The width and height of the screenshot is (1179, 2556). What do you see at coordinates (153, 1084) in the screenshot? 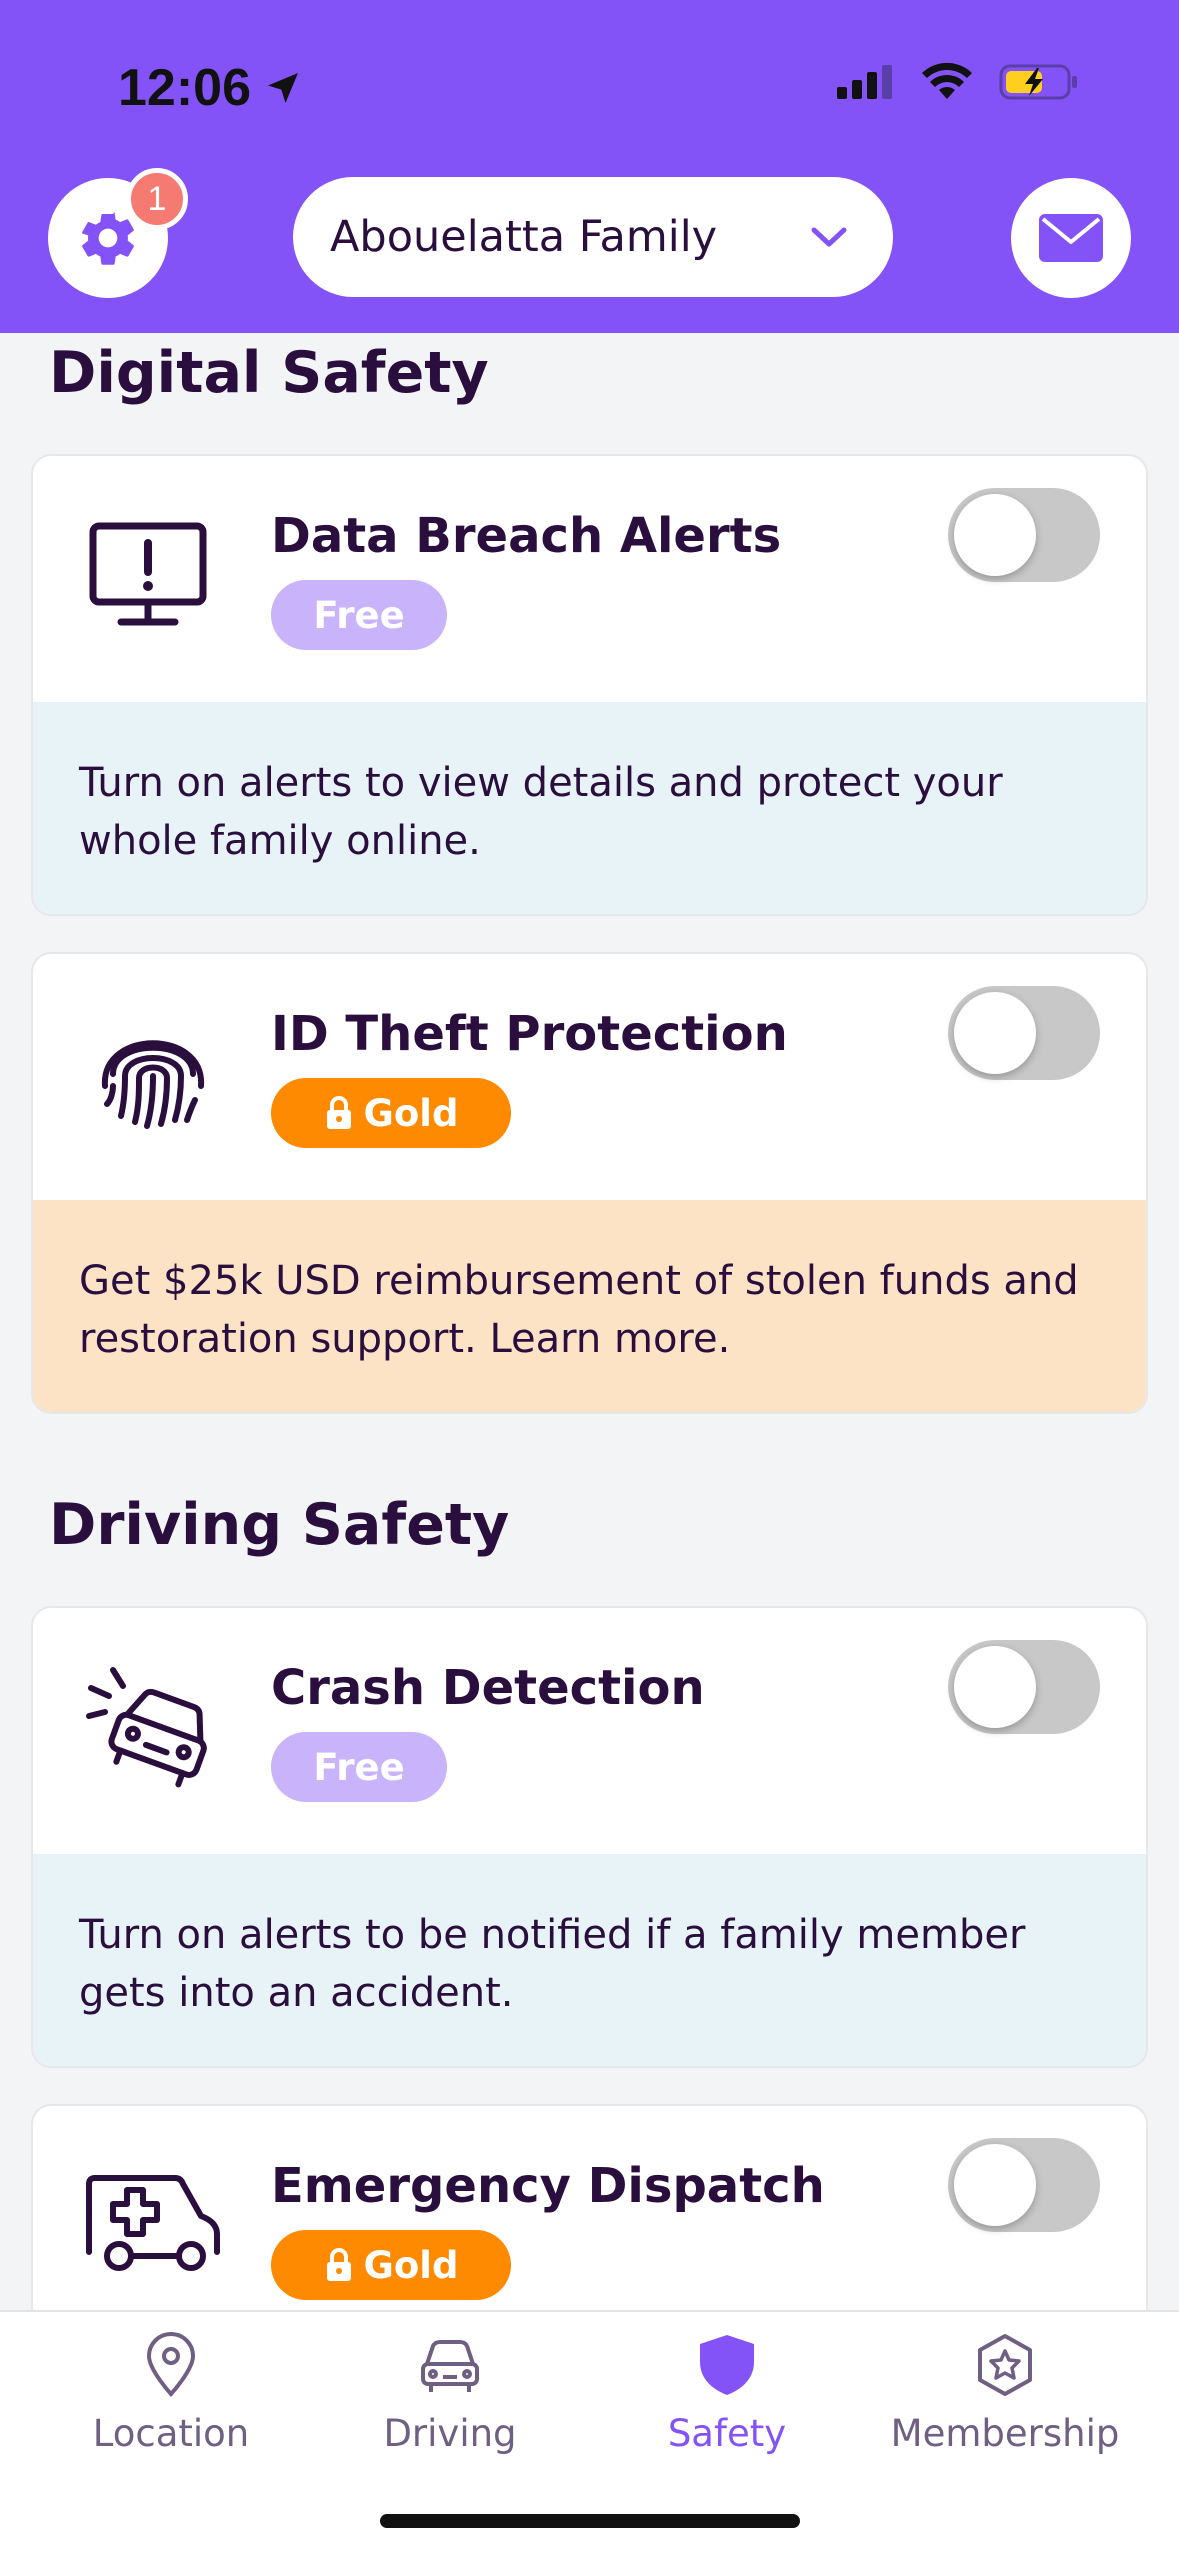
I see `fingerprint-icon` at bounding box center [153, 1084].